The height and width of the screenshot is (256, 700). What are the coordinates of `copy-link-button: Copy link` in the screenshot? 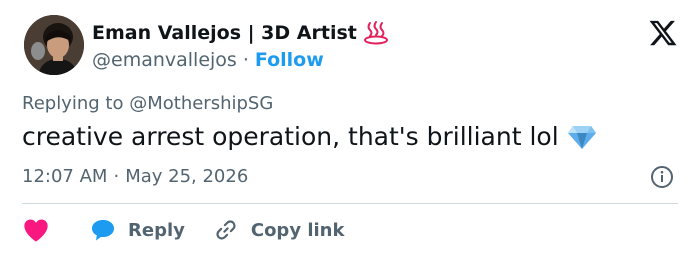 It's located at (265, 230).